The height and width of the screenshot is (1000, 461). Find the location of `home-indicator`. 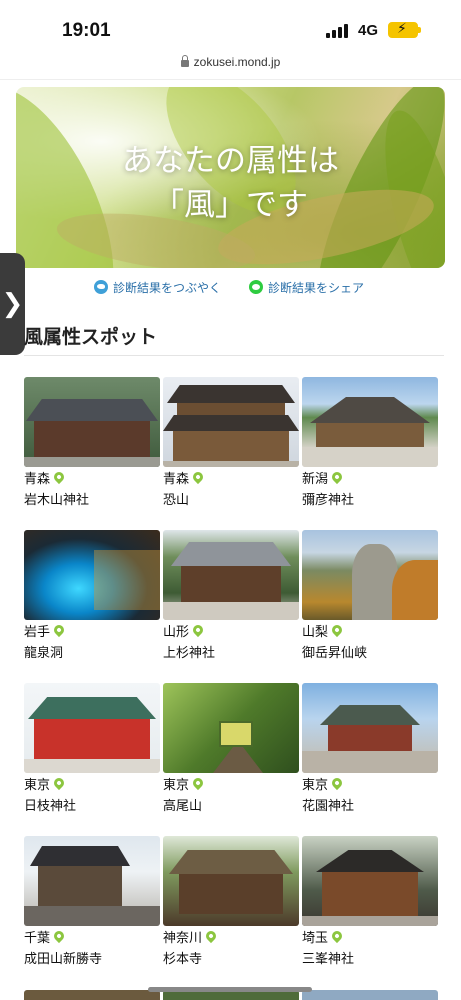

home-indicator is located at coordinates (230, 989).